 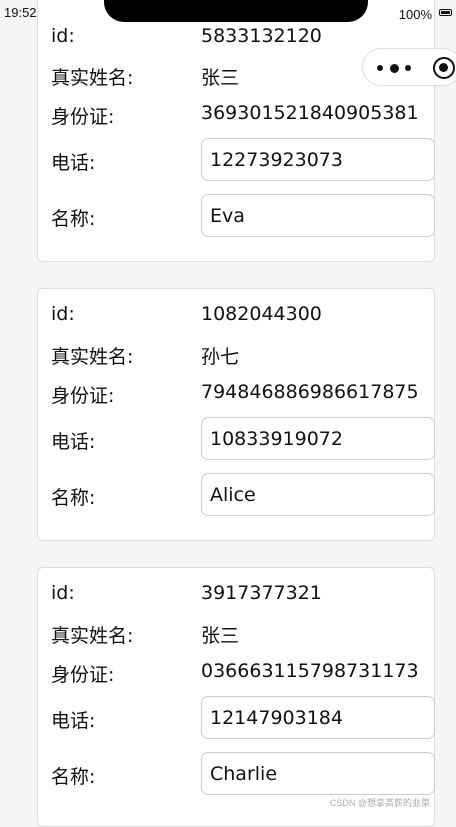 I want to click on phone-input-value: 10833919072, so click(x=276, y=439).